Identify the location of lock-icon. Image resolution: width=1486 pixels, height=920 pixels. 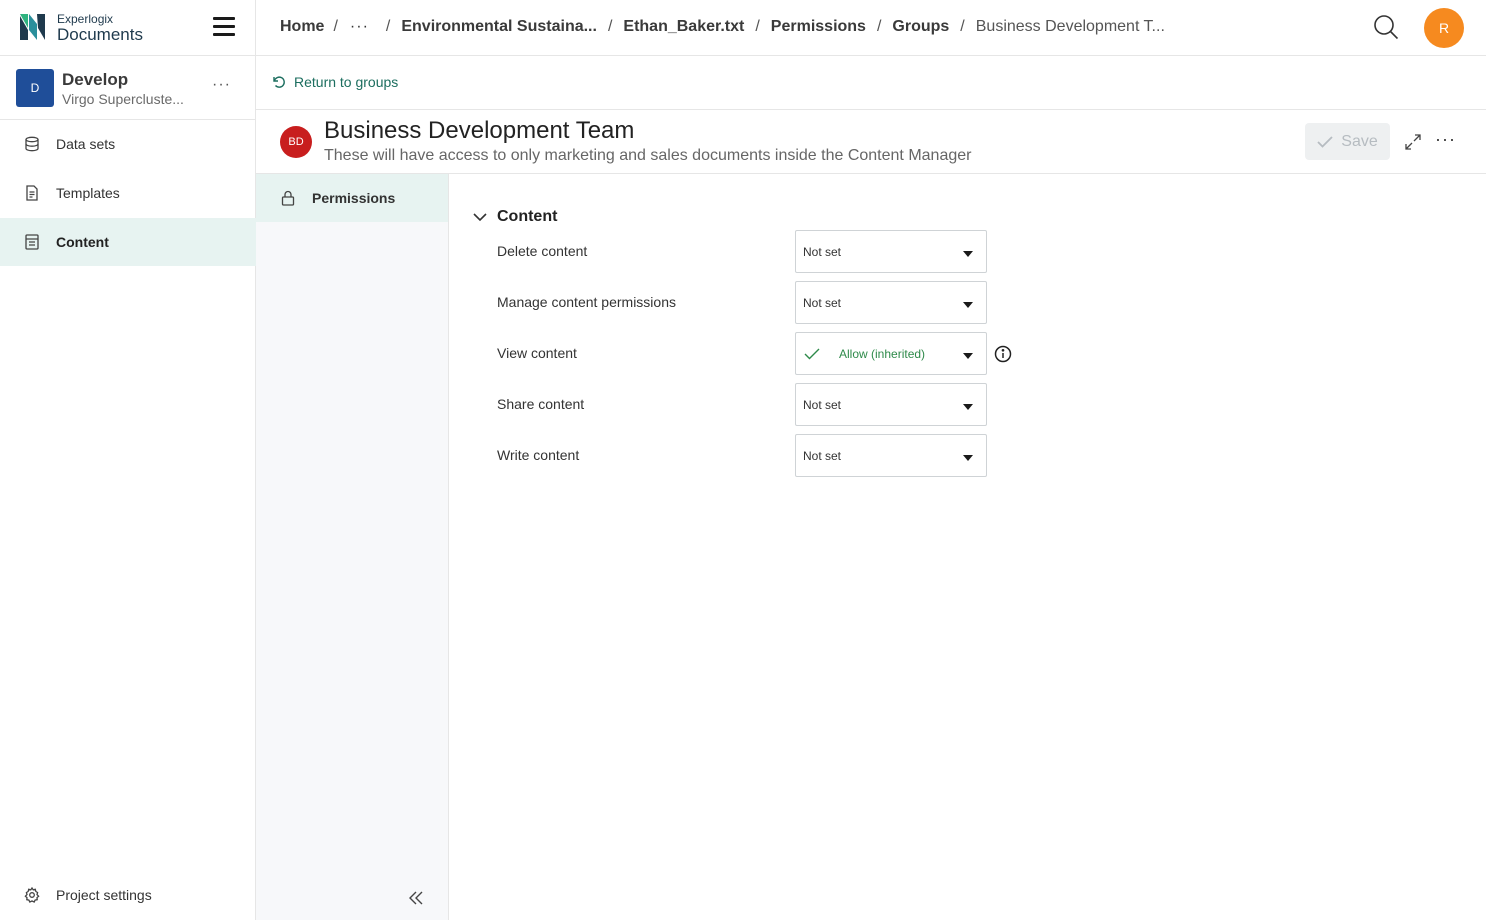
(288, 198).